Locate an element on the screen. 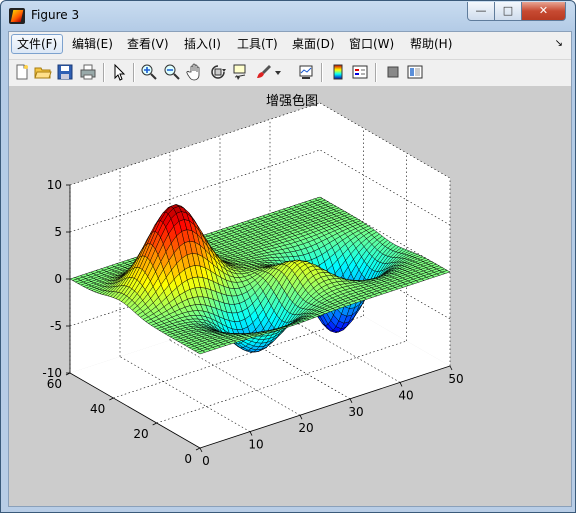  figure-toolbar is located at coordinates (290, 73).